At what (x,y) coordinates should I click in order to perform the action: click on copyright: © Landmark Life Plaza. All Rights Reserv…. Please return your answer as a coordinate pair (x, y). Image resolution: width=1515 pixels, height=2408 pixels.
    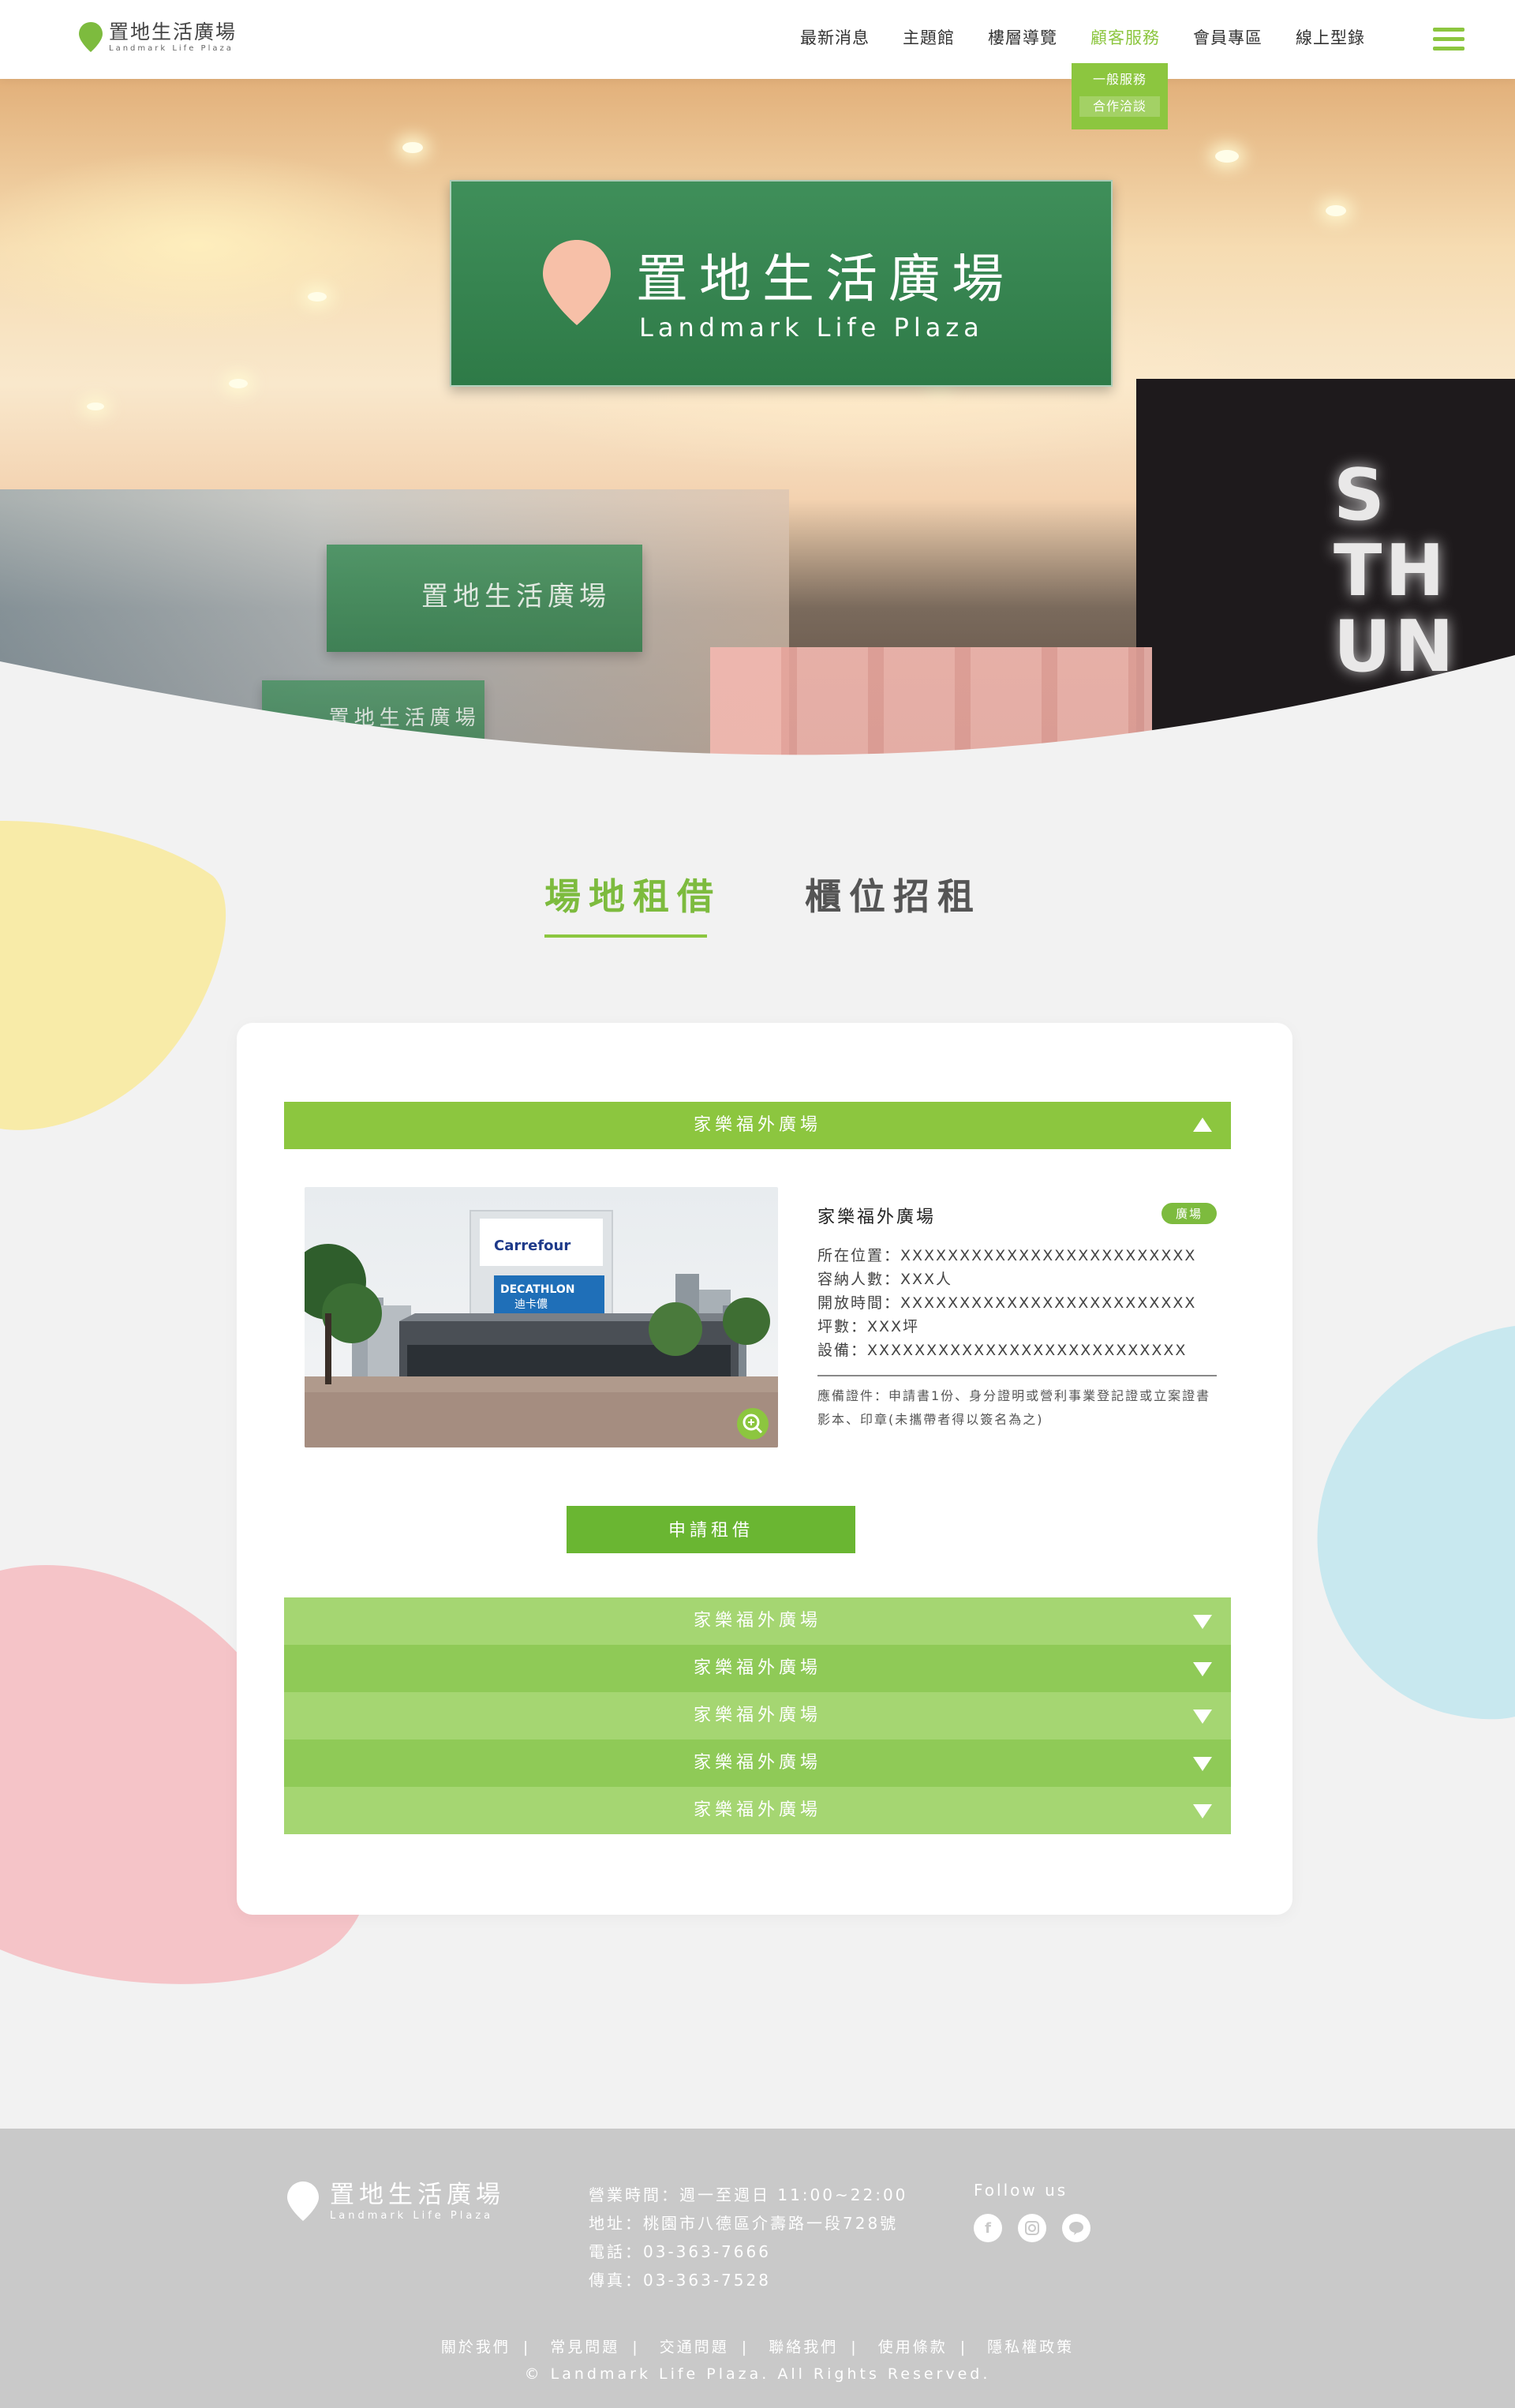
    Looking at the image, I should click on (757, 2374).